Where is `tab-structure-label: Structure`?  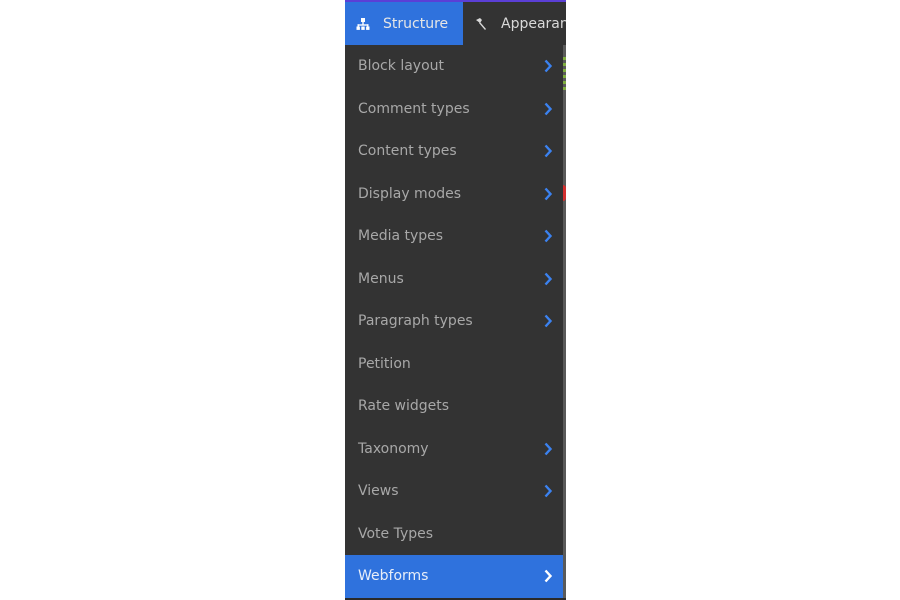
tab-structure-label: Structure is located at coordinates (416, 23).